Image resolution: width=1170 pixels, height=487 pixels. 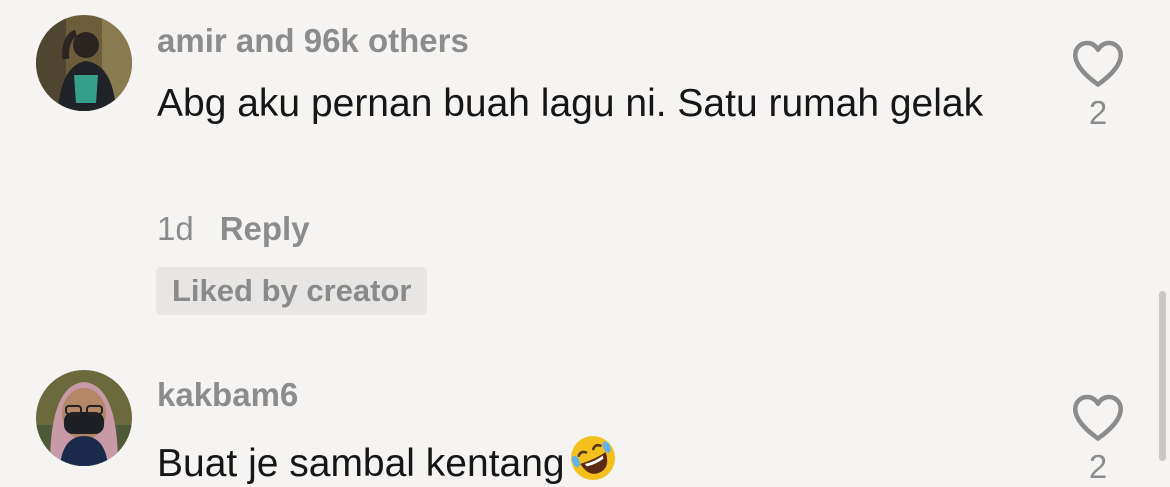 I want to click on comment-timestamp: 1d, so click(x=175, y=228).